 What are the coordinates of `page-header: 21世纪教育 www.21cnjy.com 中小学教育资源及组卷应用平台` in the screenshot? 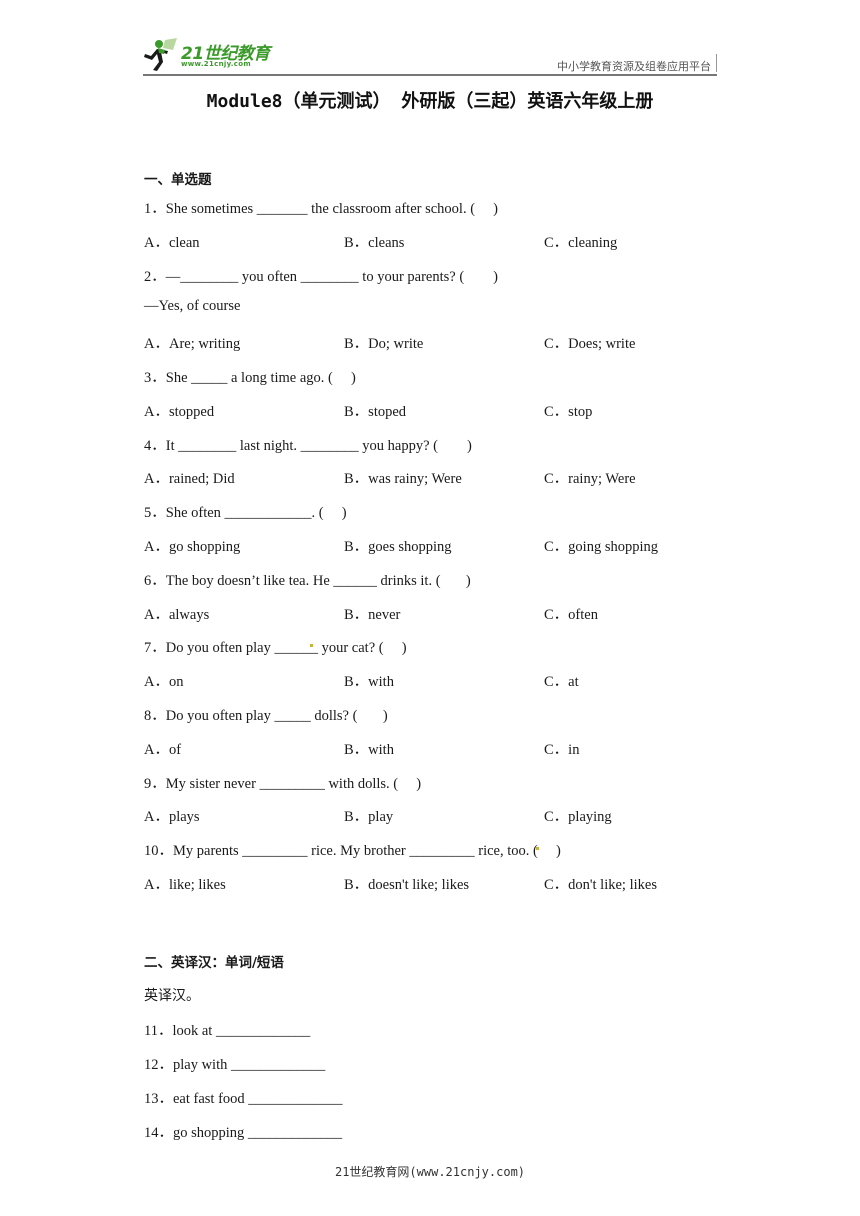 It's located at (430, 56).